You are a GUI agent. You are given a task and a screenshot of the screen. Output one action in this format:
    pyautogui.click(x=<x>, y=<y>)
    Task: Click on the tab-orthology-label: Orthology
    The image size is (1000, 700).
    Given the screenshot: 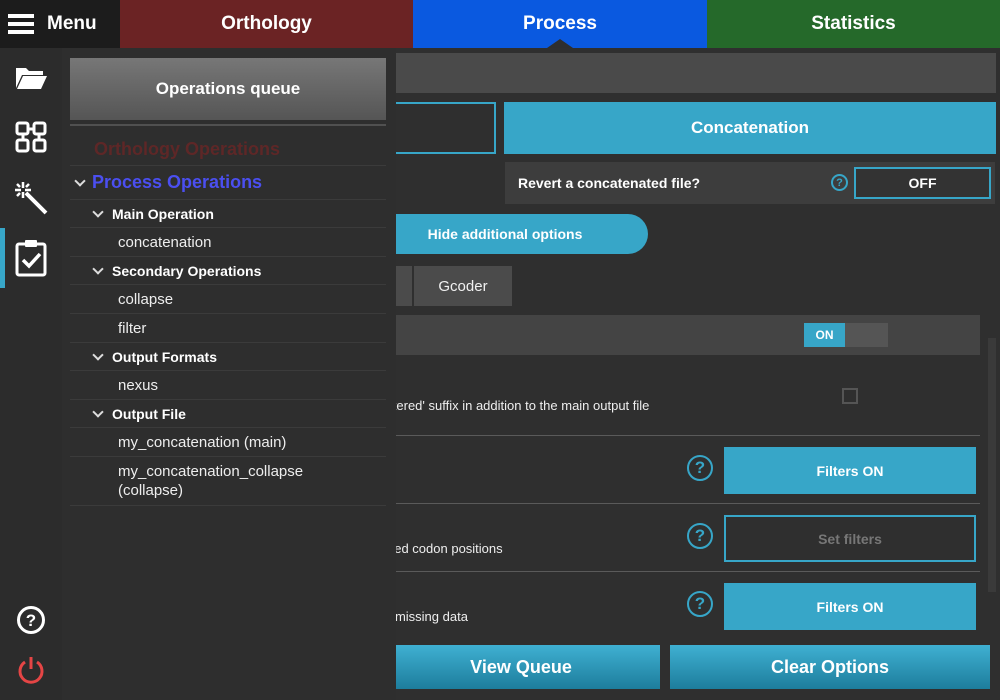 What is the action you would take?
    pyautogui.click(x=266, y=23)
    